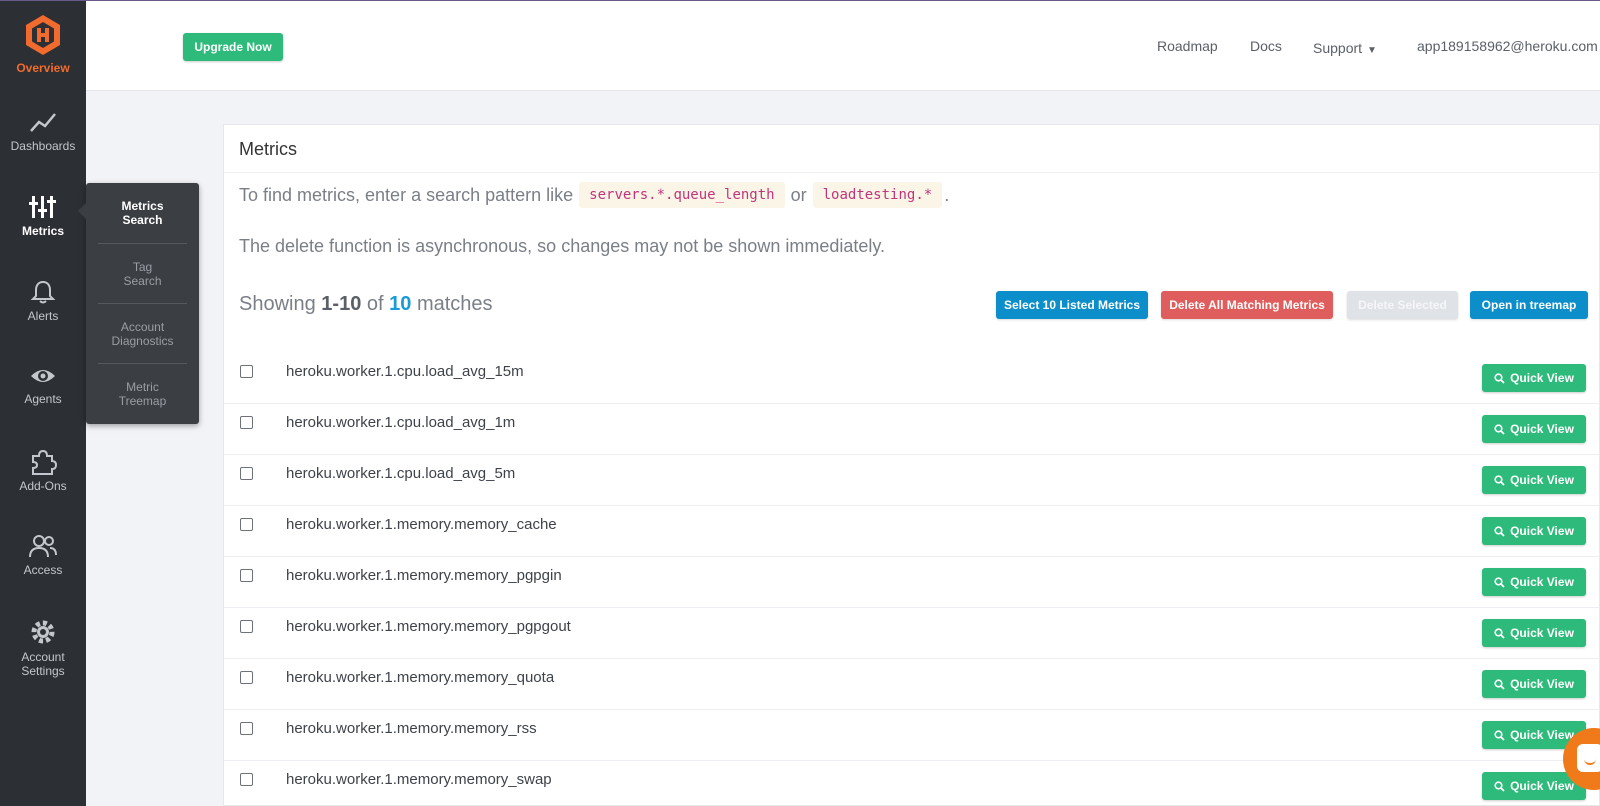 Image resolution: width=1600 pixels, height=806 pixels. What do you see at coordinates (43, 555) in the screenshot?
I see `sidebar-item-access: Access` at bounding box center [43, 555].